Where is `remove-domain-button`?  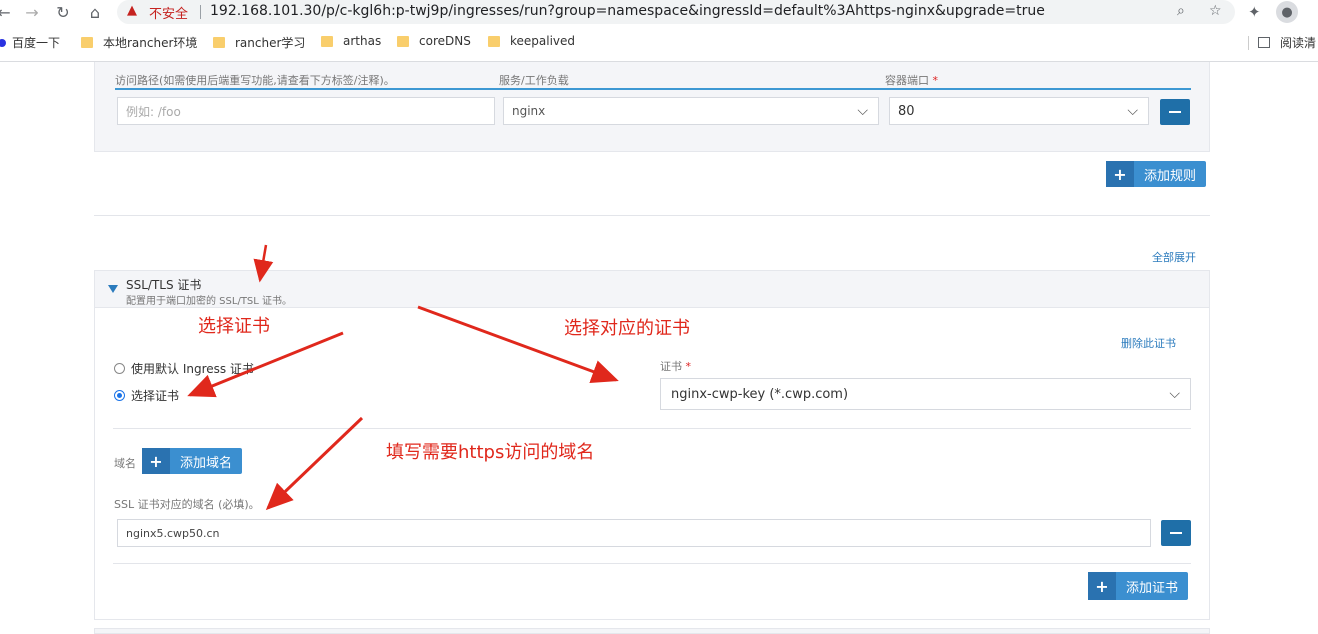 remove-domain-button is located at coordinates (1176, 533).